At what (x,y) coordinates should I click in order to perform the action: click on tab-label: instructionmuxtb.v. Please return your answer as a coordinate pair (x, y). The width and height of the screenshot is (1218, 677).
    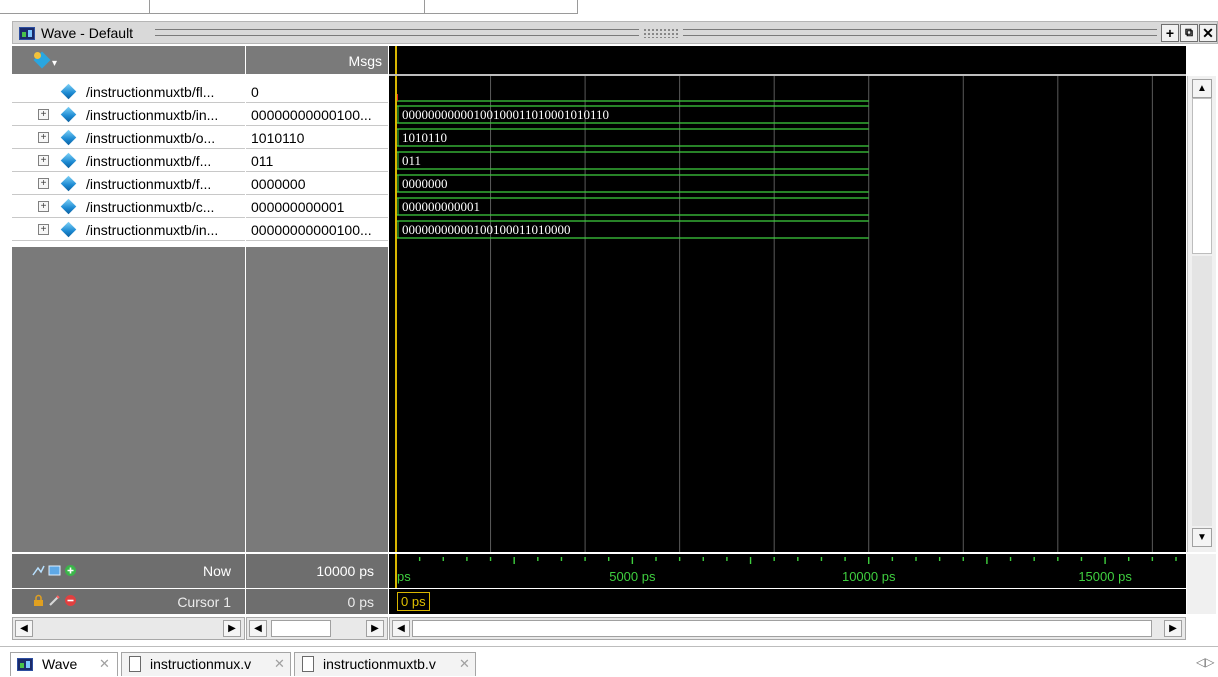
    Looking at the image, I should click on (379, 664).